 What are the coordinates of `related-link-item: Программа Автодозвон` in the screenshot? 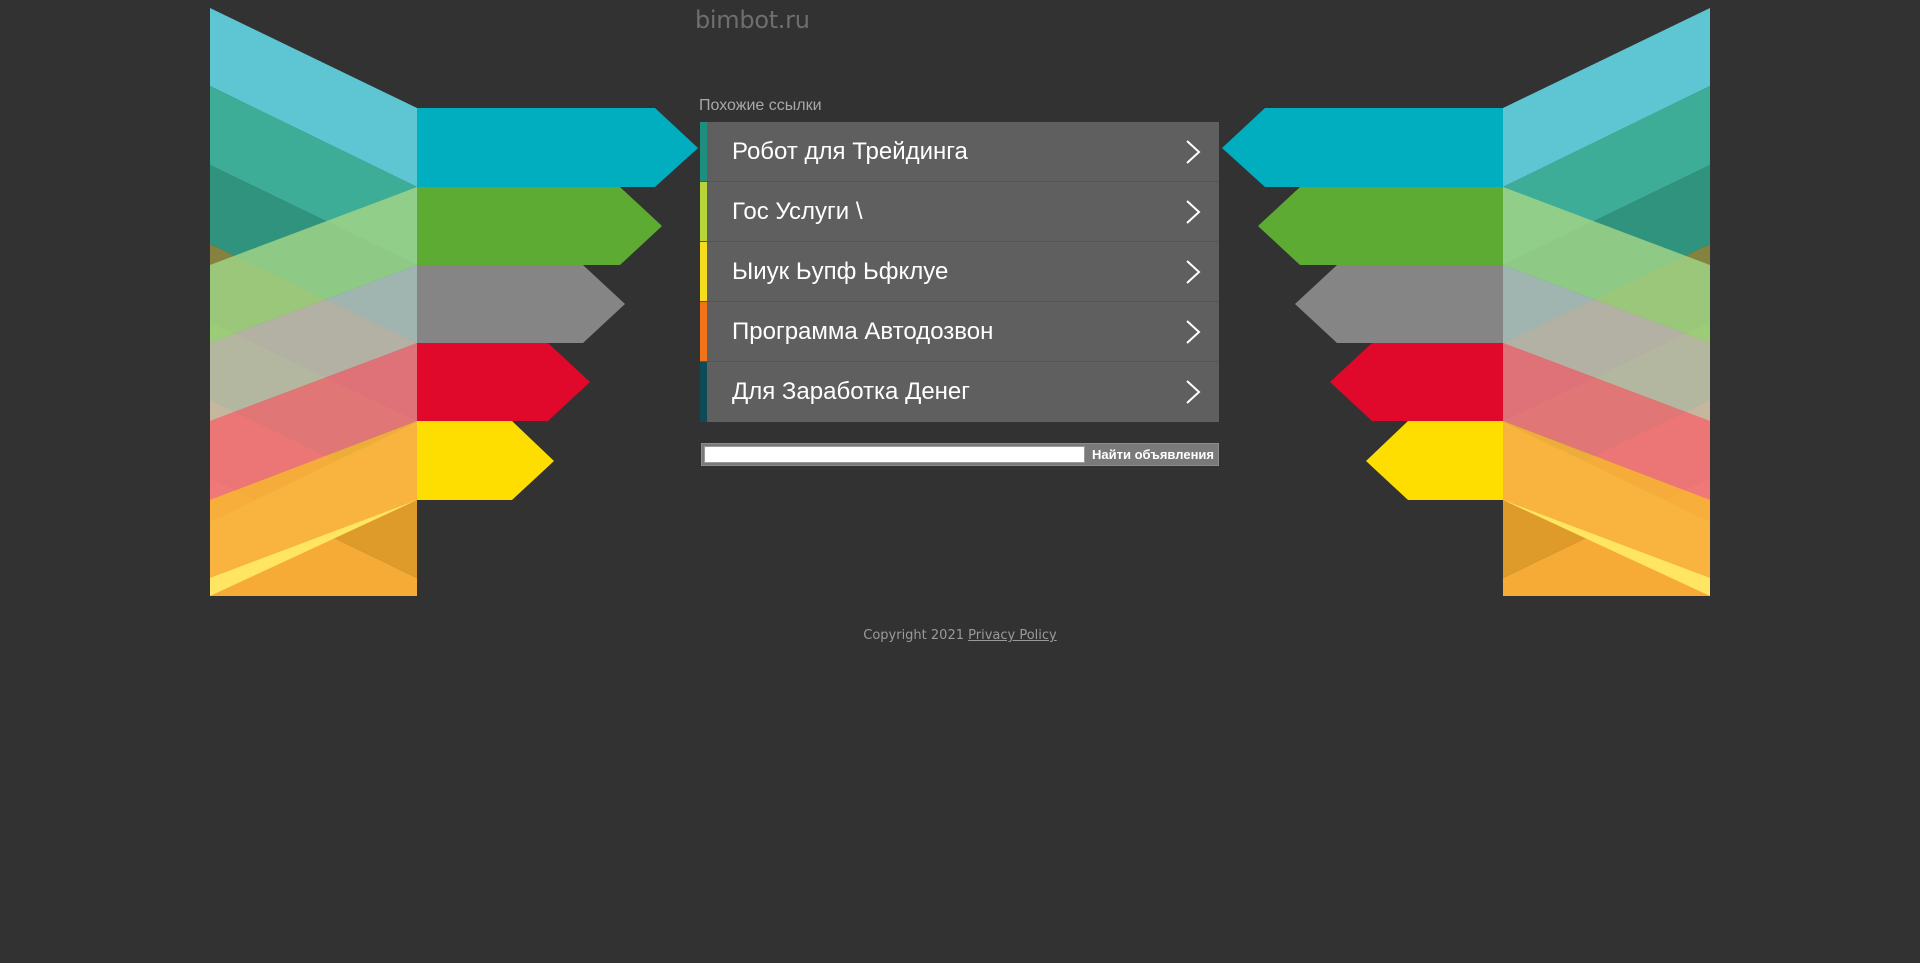 It's located at (959, 332).